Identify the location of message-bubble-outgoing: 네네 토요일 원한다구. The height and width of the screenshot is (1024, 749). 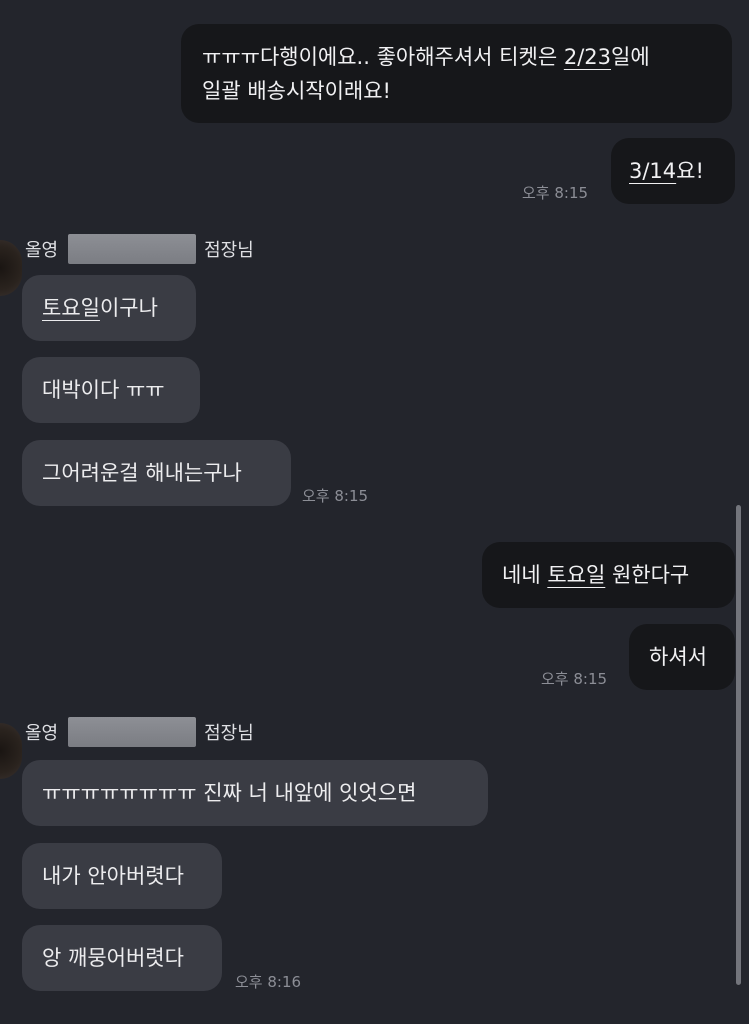
(608, 575).